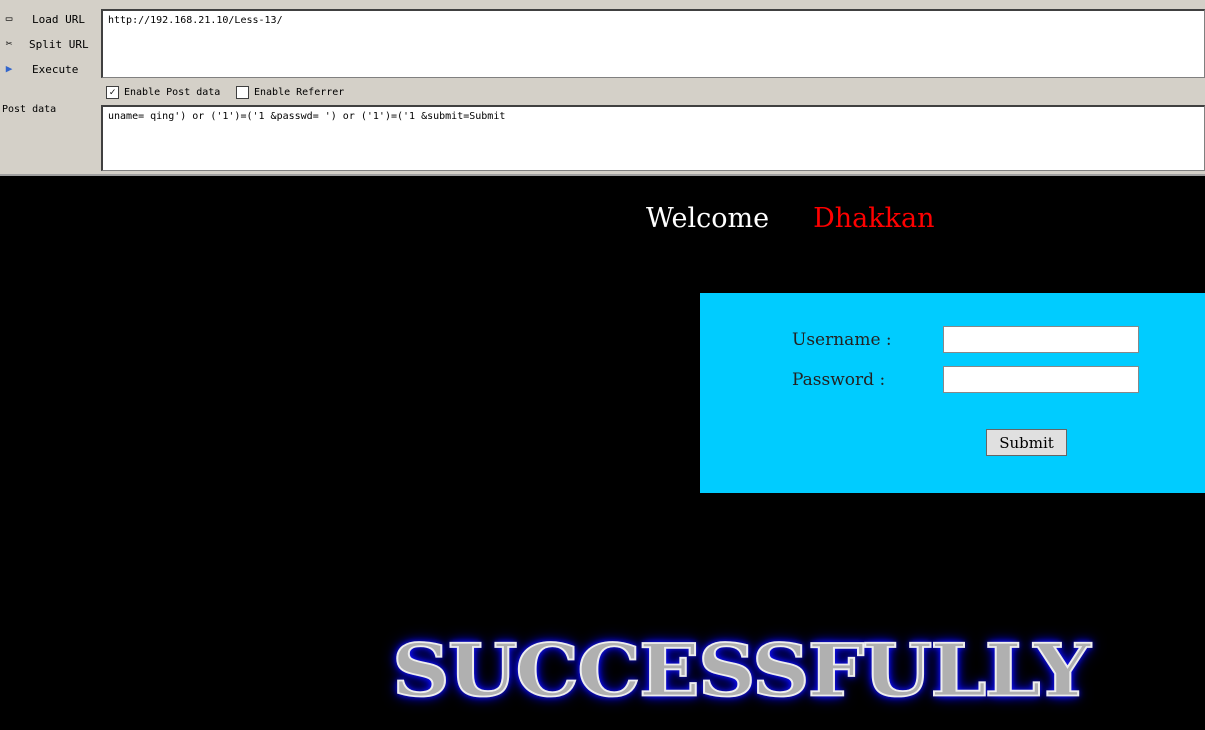 The height and width of the screenshot is (730, 1205). I want to click on checkbox-box, so click(242, 92).